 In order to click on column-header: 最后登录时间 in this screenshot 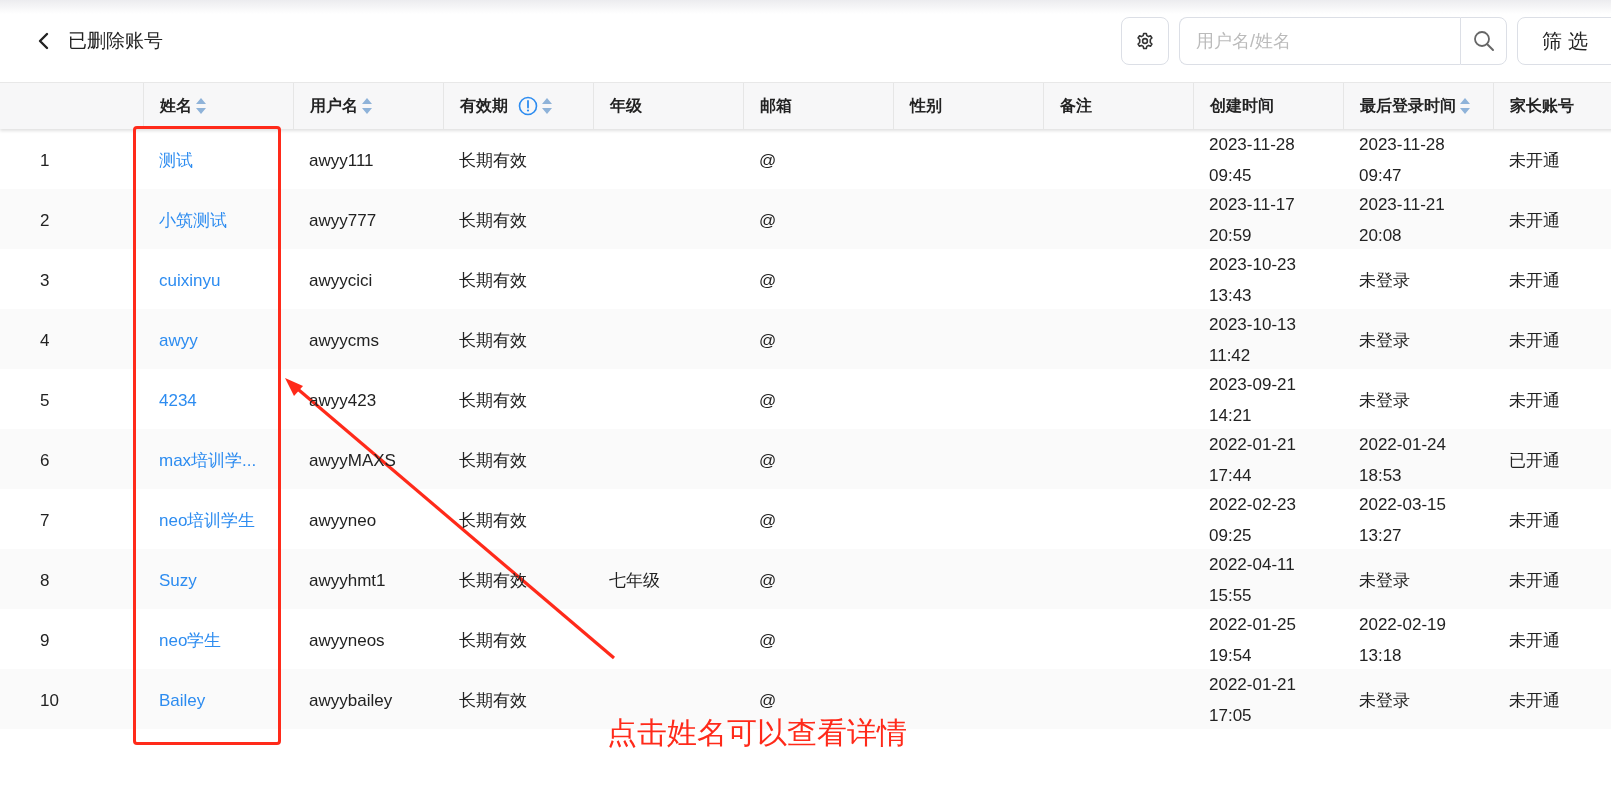, I will do `click(1408, 105)`.